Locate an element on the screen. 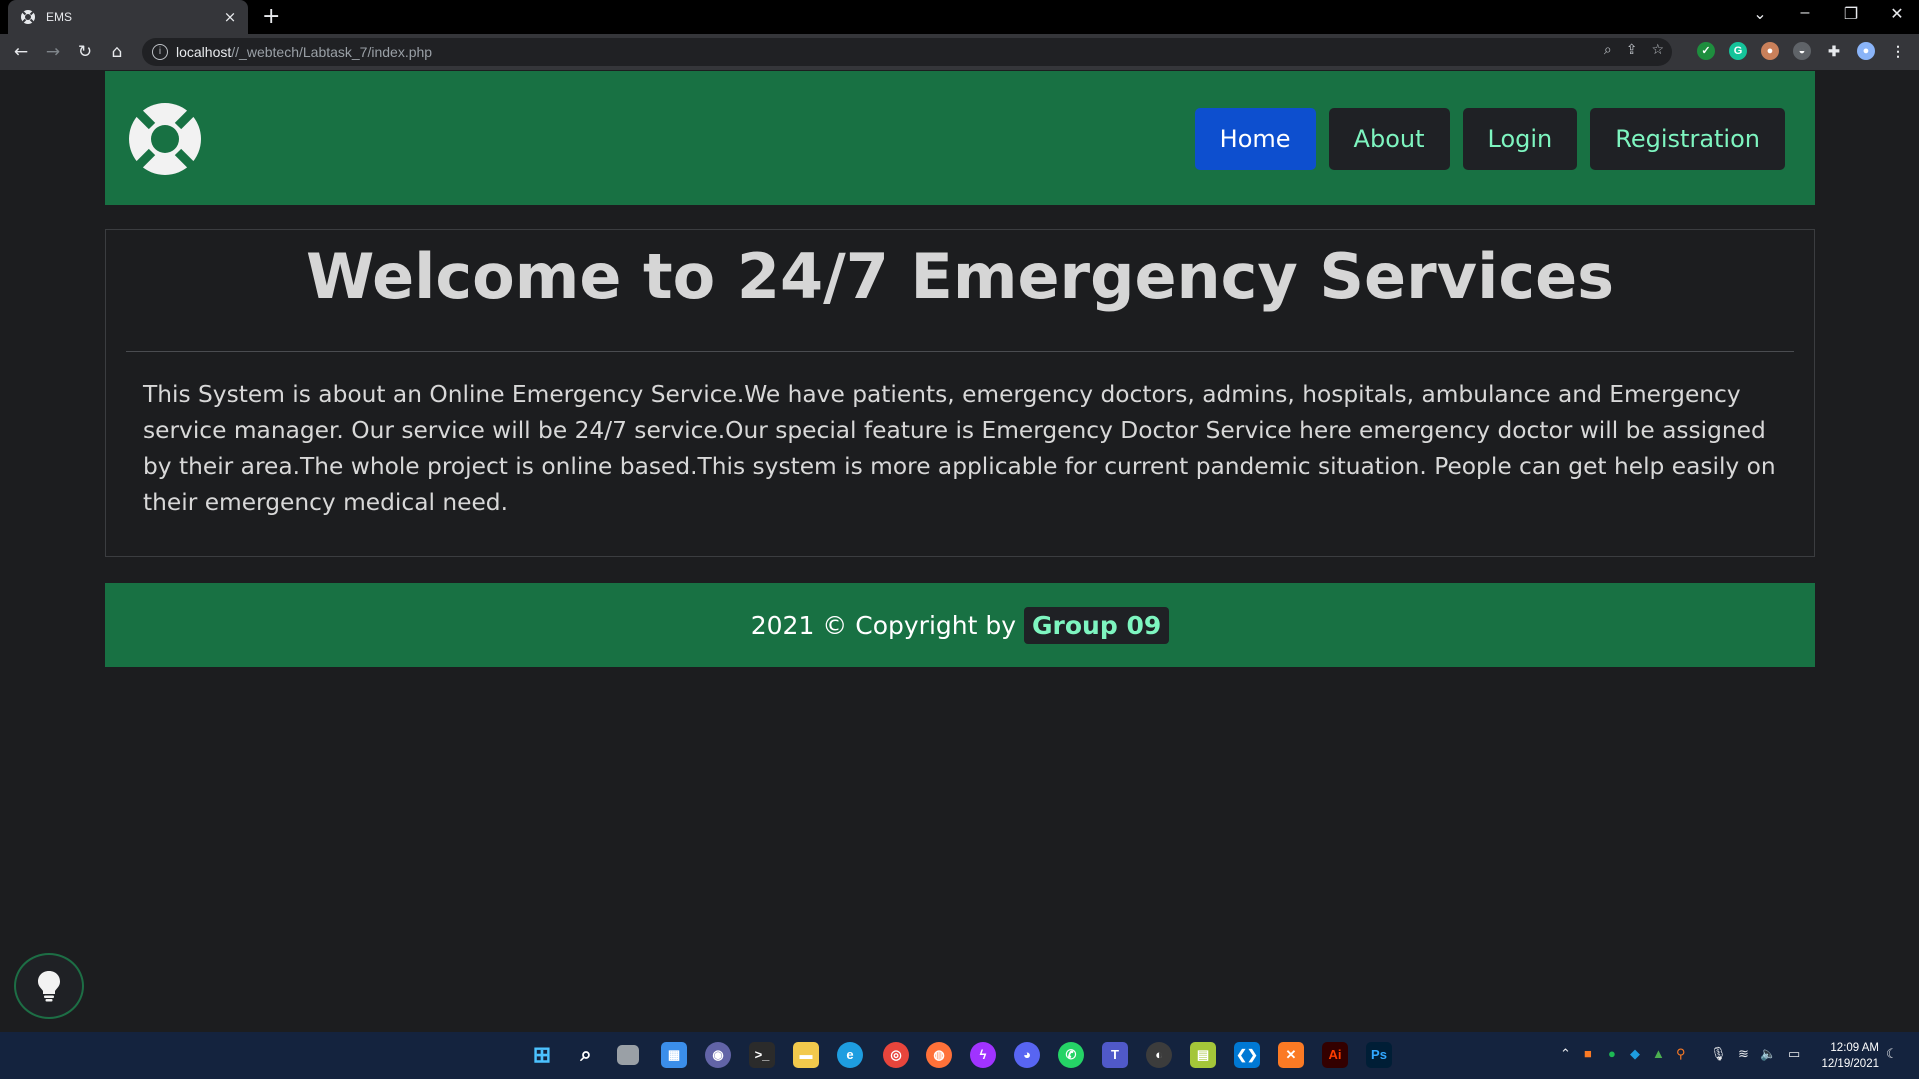  photoshop-icon: Ps is located at coordinates (1379, 1055).